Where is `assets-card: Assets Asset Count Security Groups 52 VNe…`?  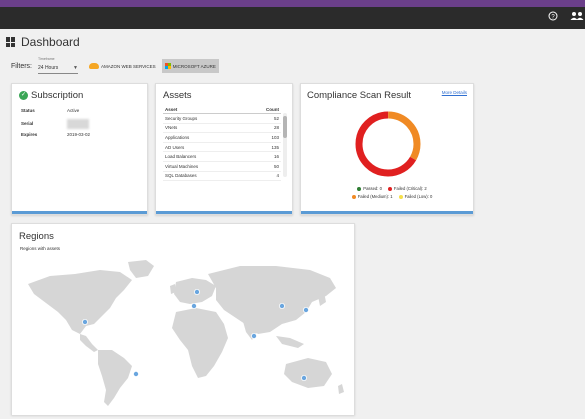
assets-card: Assets Asset Count Security Groups 52 VNe… is located at coordinates (224, 149).